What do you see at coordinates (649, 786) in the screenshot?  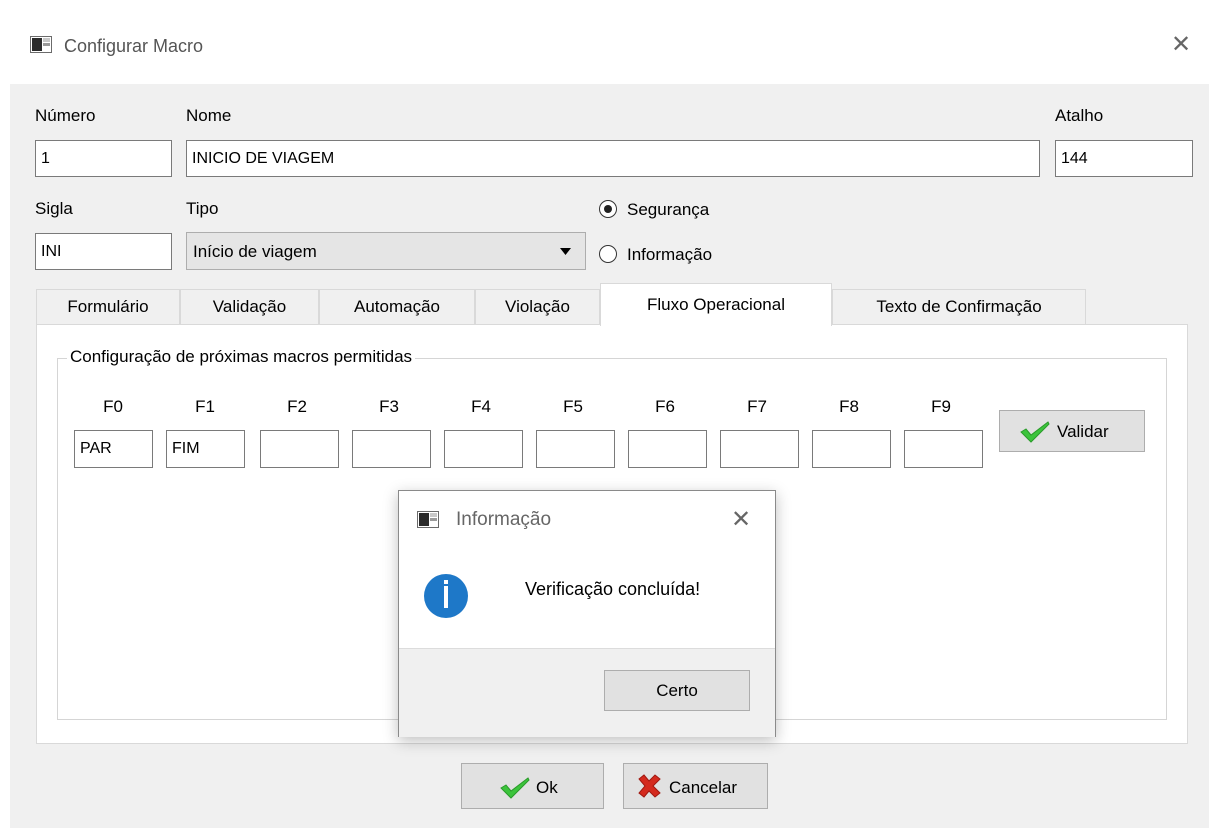 I see `red-x-icon` at bounding box center [649, 786].